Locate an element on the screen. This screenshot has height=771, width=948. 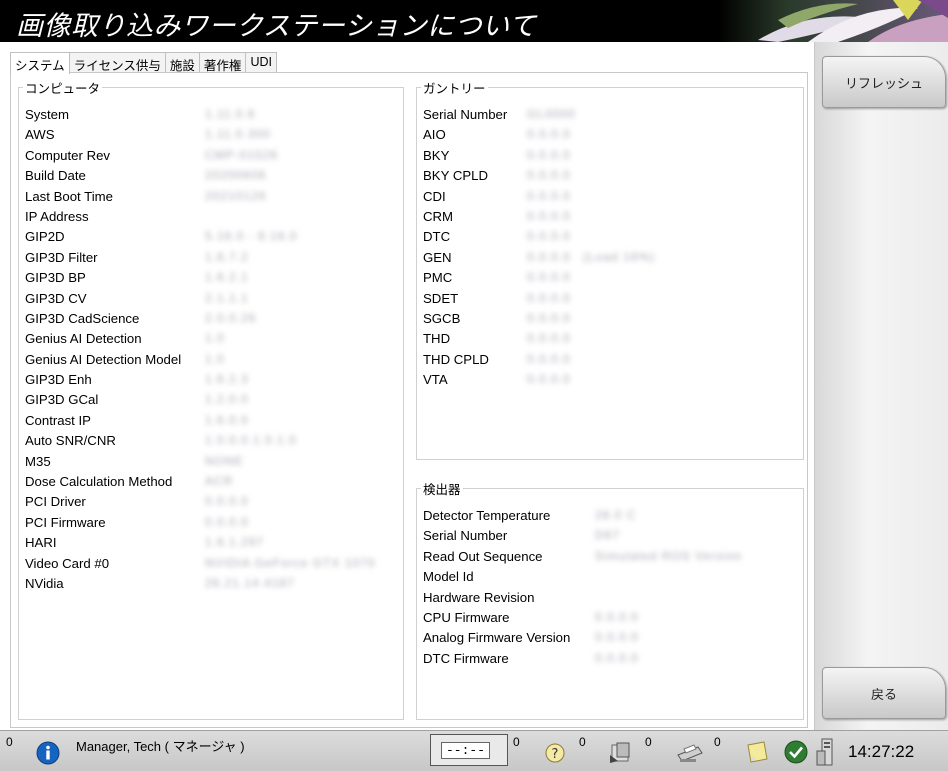
gantry-row-label: BKY is located at coordinates (436, 155).